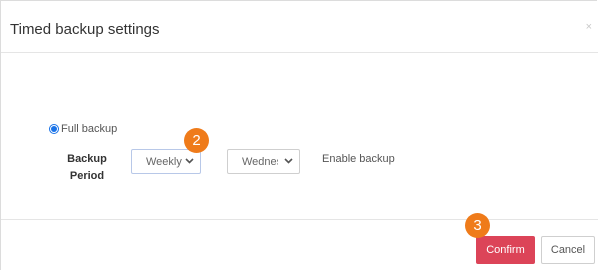 The image size is (598, 271). I want to click on confirm-button: Confirm, so click(505, 250).